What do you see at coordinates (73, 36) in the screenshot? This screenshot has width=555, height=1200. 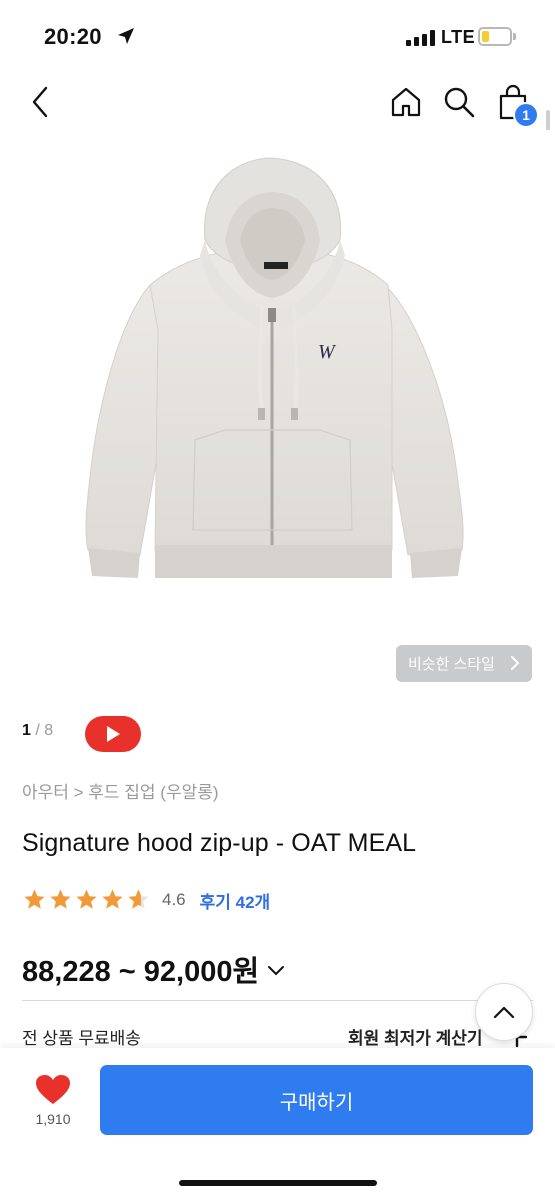 I see `status-time: 20:20` at bounding box center [73, 36].